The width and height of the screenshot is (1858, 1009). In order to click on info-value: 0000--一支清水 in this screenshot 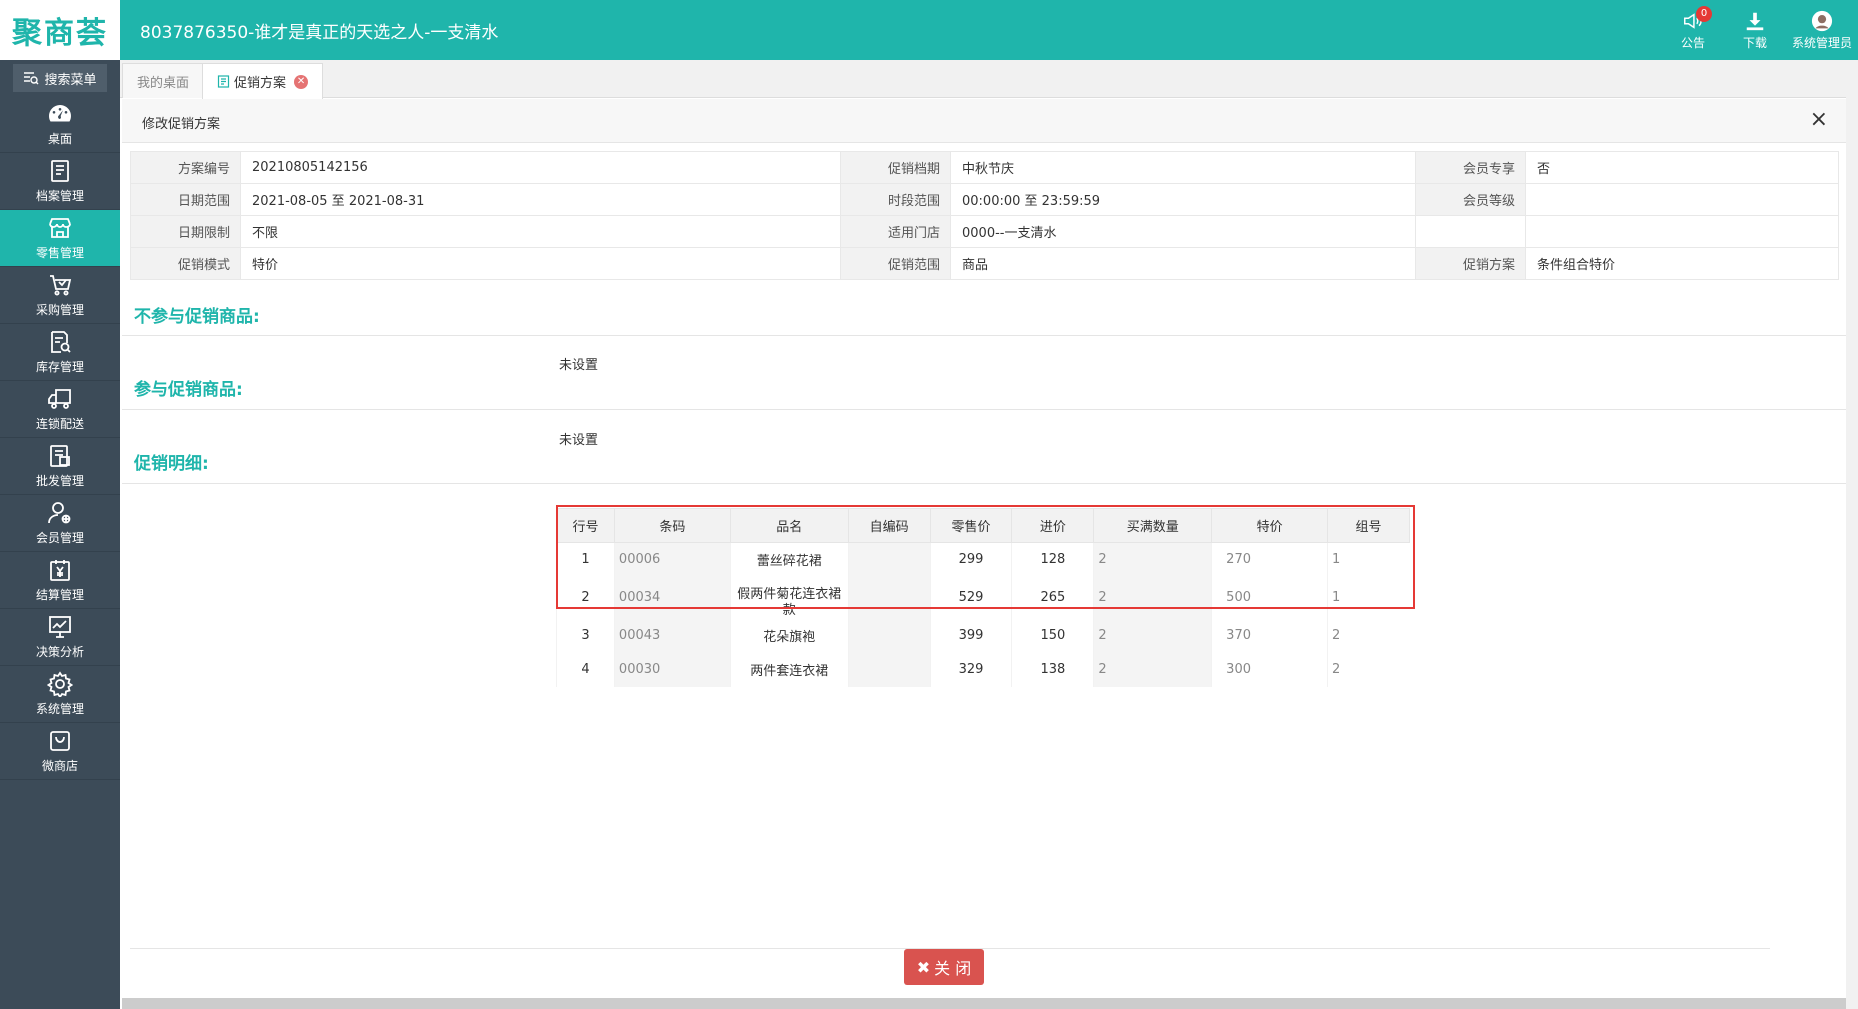, I will do `click(1183, 231)`.